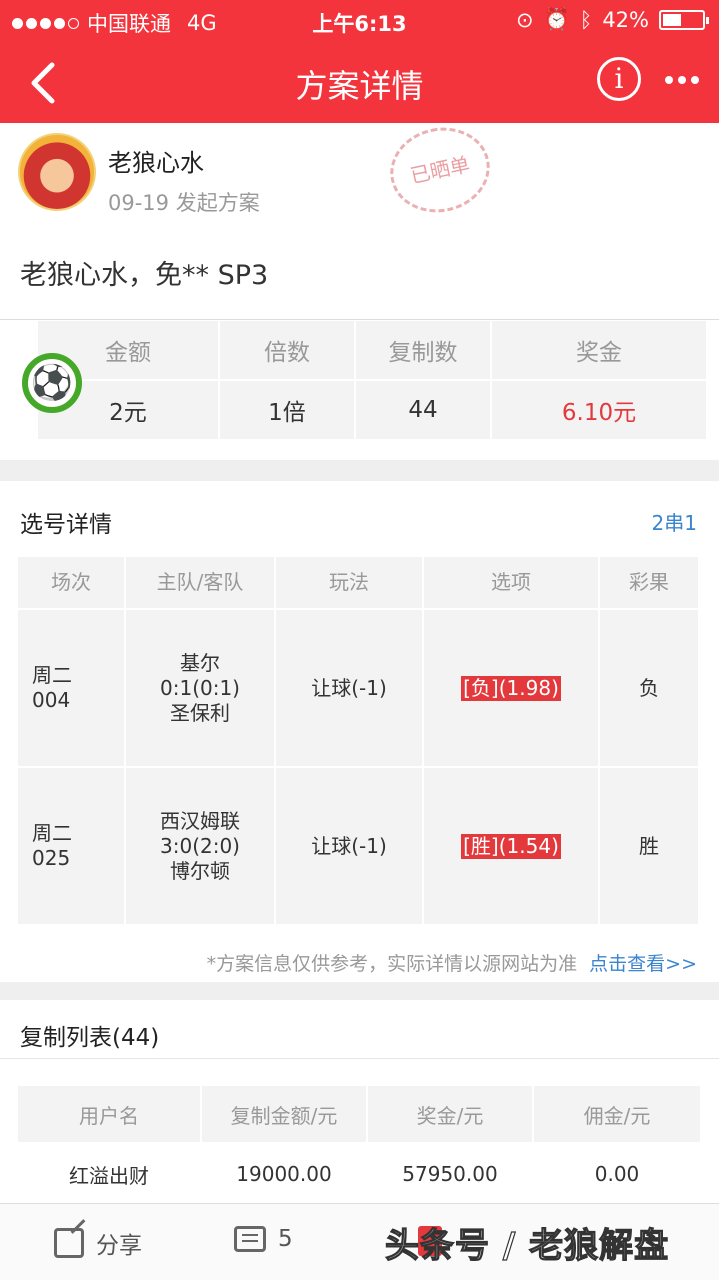  Describe the element at coordinates (200, 582) in the screenshot. I see `col-header: 主队/客队` at that location.